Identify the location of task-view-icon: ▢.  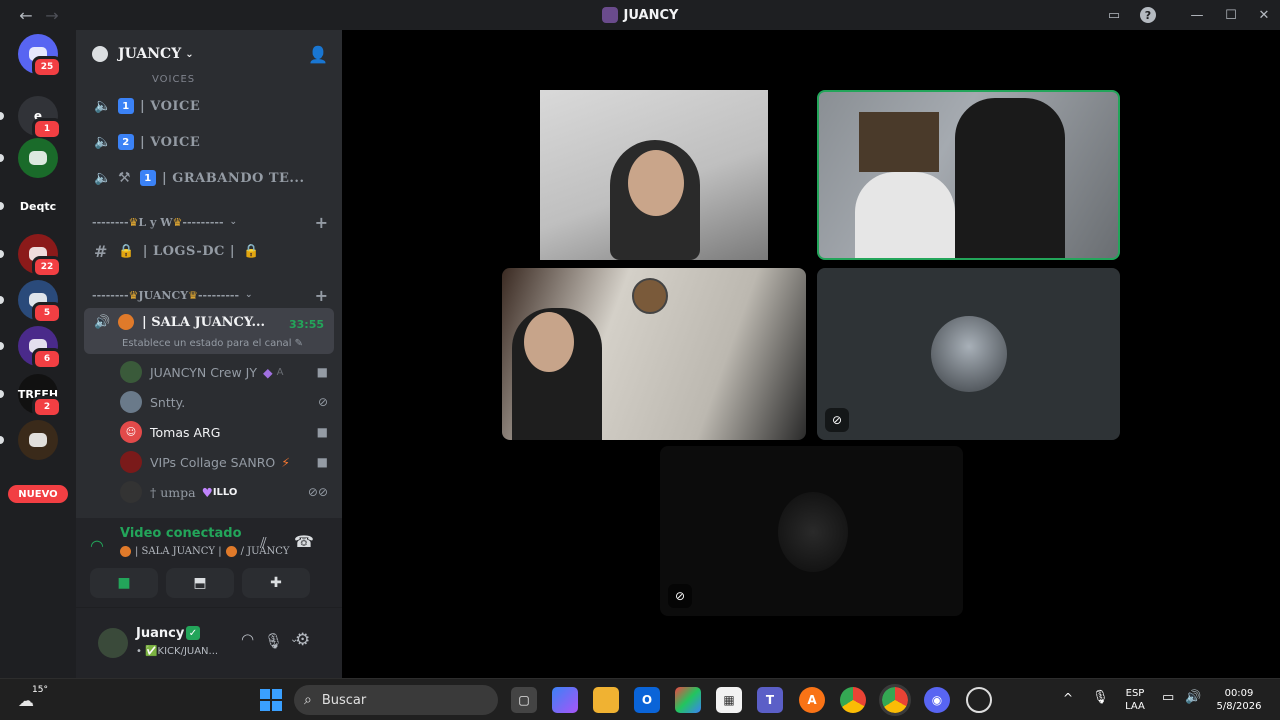
(524, 700).